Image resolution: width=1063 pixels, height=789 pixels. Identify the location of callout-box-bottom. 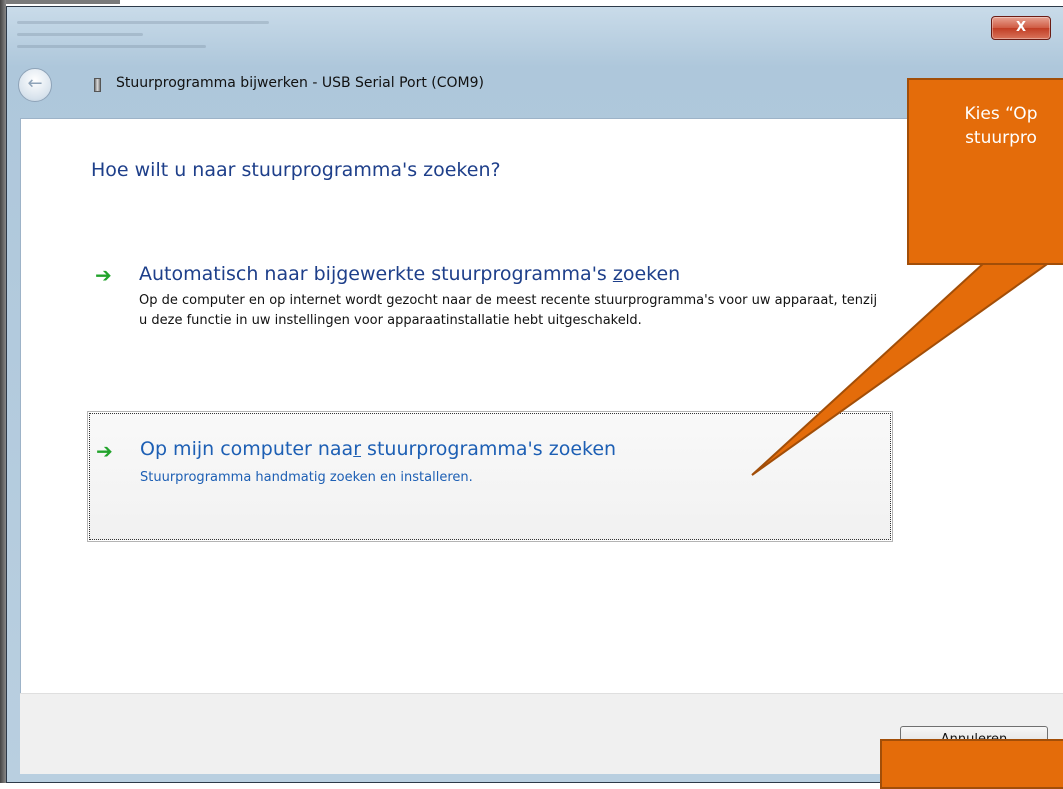
(971, 764).